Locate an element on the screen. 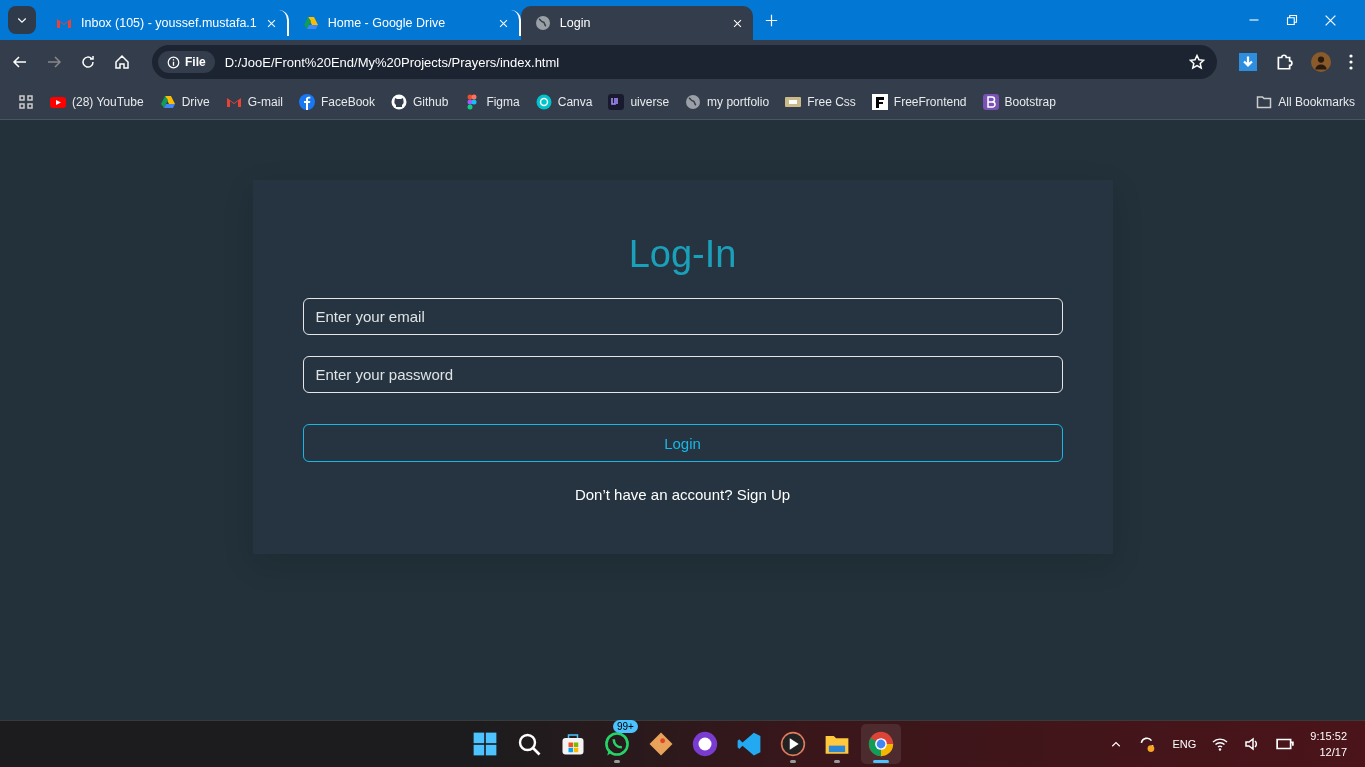 The image size is (1365, 767). forward-arrow-icon is located at coordinates (54, 62).